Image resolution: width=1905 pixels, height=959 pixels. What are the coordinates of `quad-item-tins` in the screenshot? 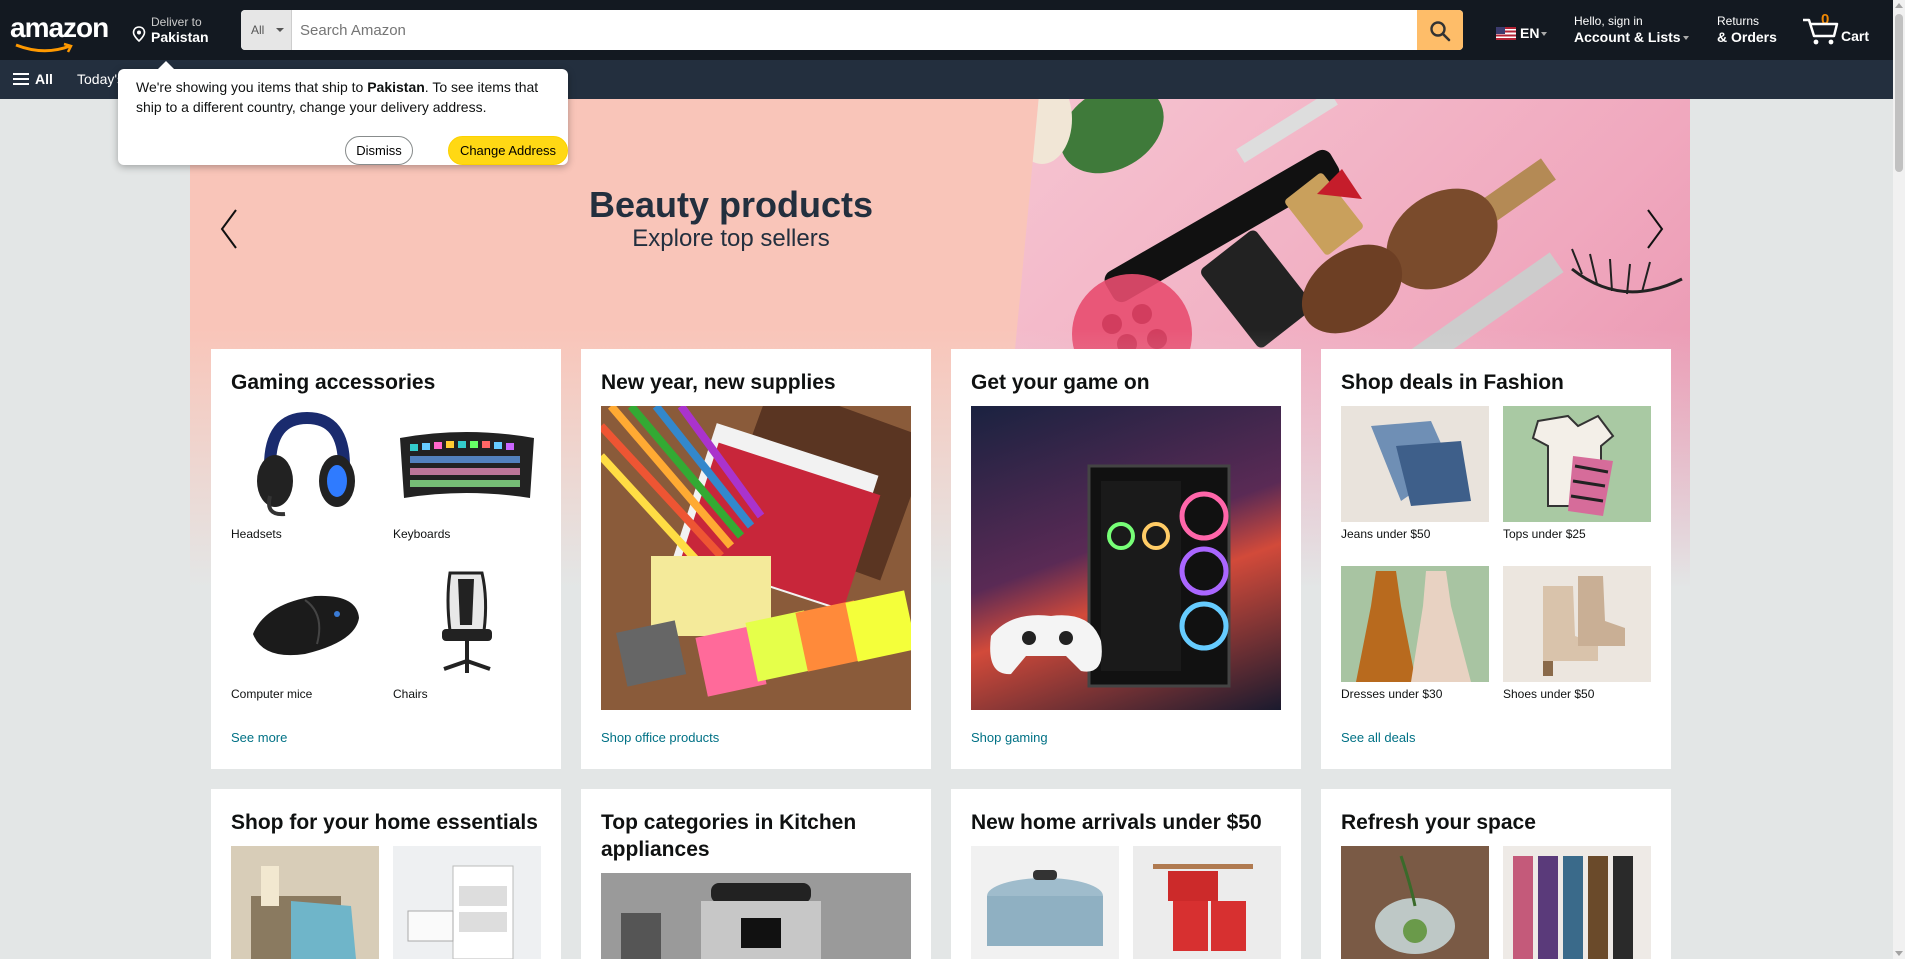 It's located at (1207, 902).